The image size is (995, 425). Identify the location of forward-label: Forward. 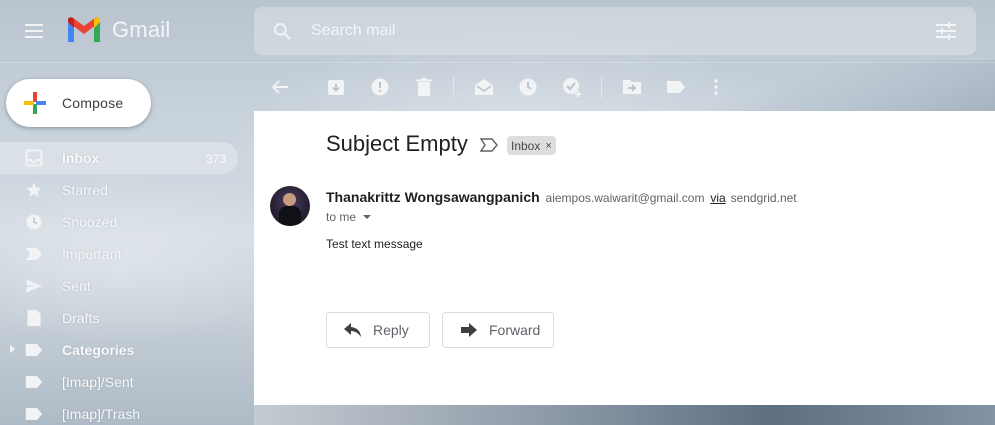
(515, 330).